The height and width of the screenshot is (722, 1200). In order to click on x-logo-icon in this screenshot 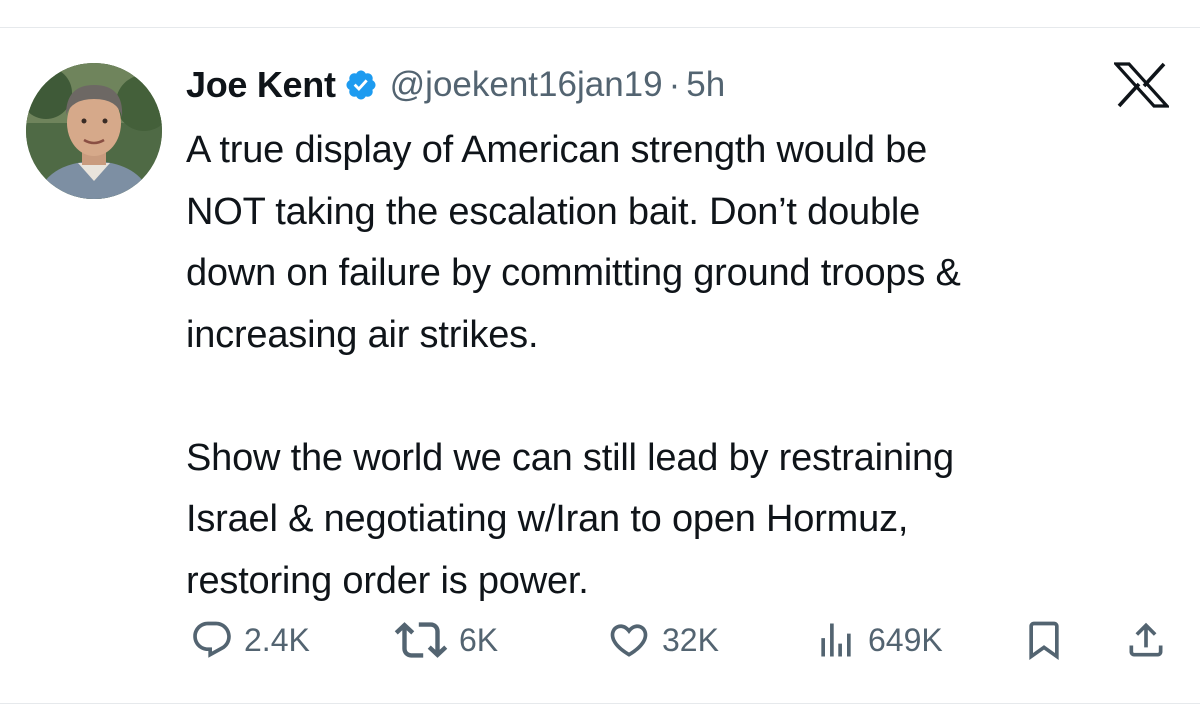, I will do `click(1141, 85)`.